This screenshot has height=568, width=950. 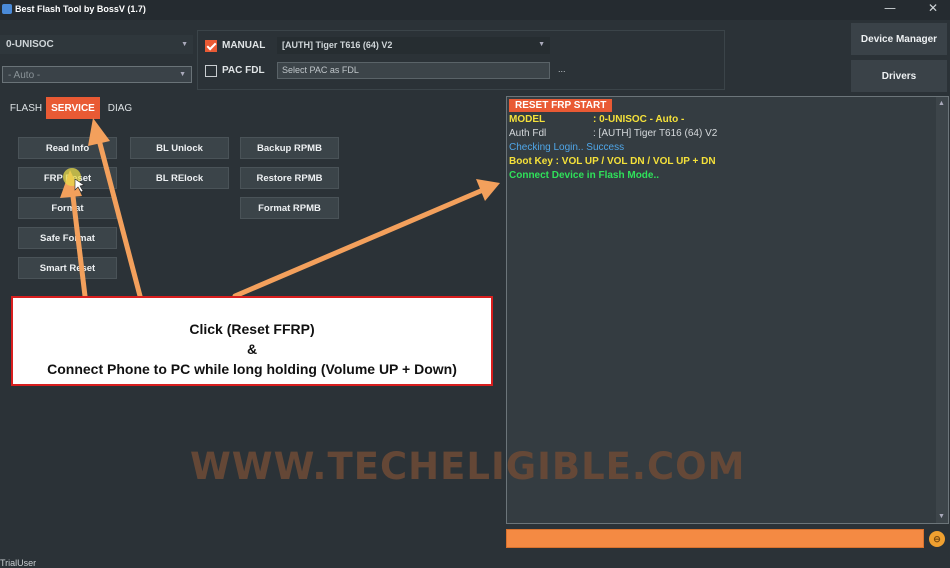 What do you see at coordinates (941, 516) in the screenshot?
I see `scroll-down-icon: ▼` at bounding box center [941, 516].